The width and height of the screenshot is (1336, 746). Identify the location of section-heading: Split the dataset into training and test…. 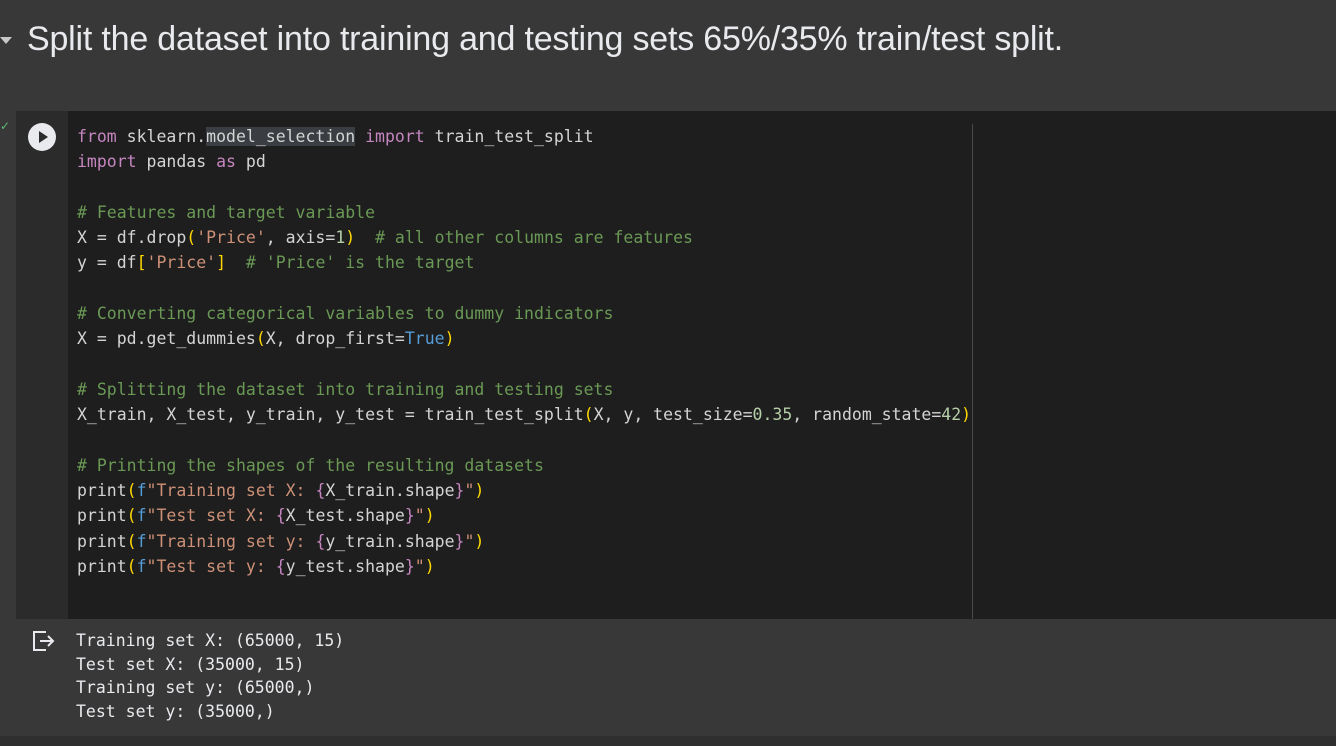
(545, 39).